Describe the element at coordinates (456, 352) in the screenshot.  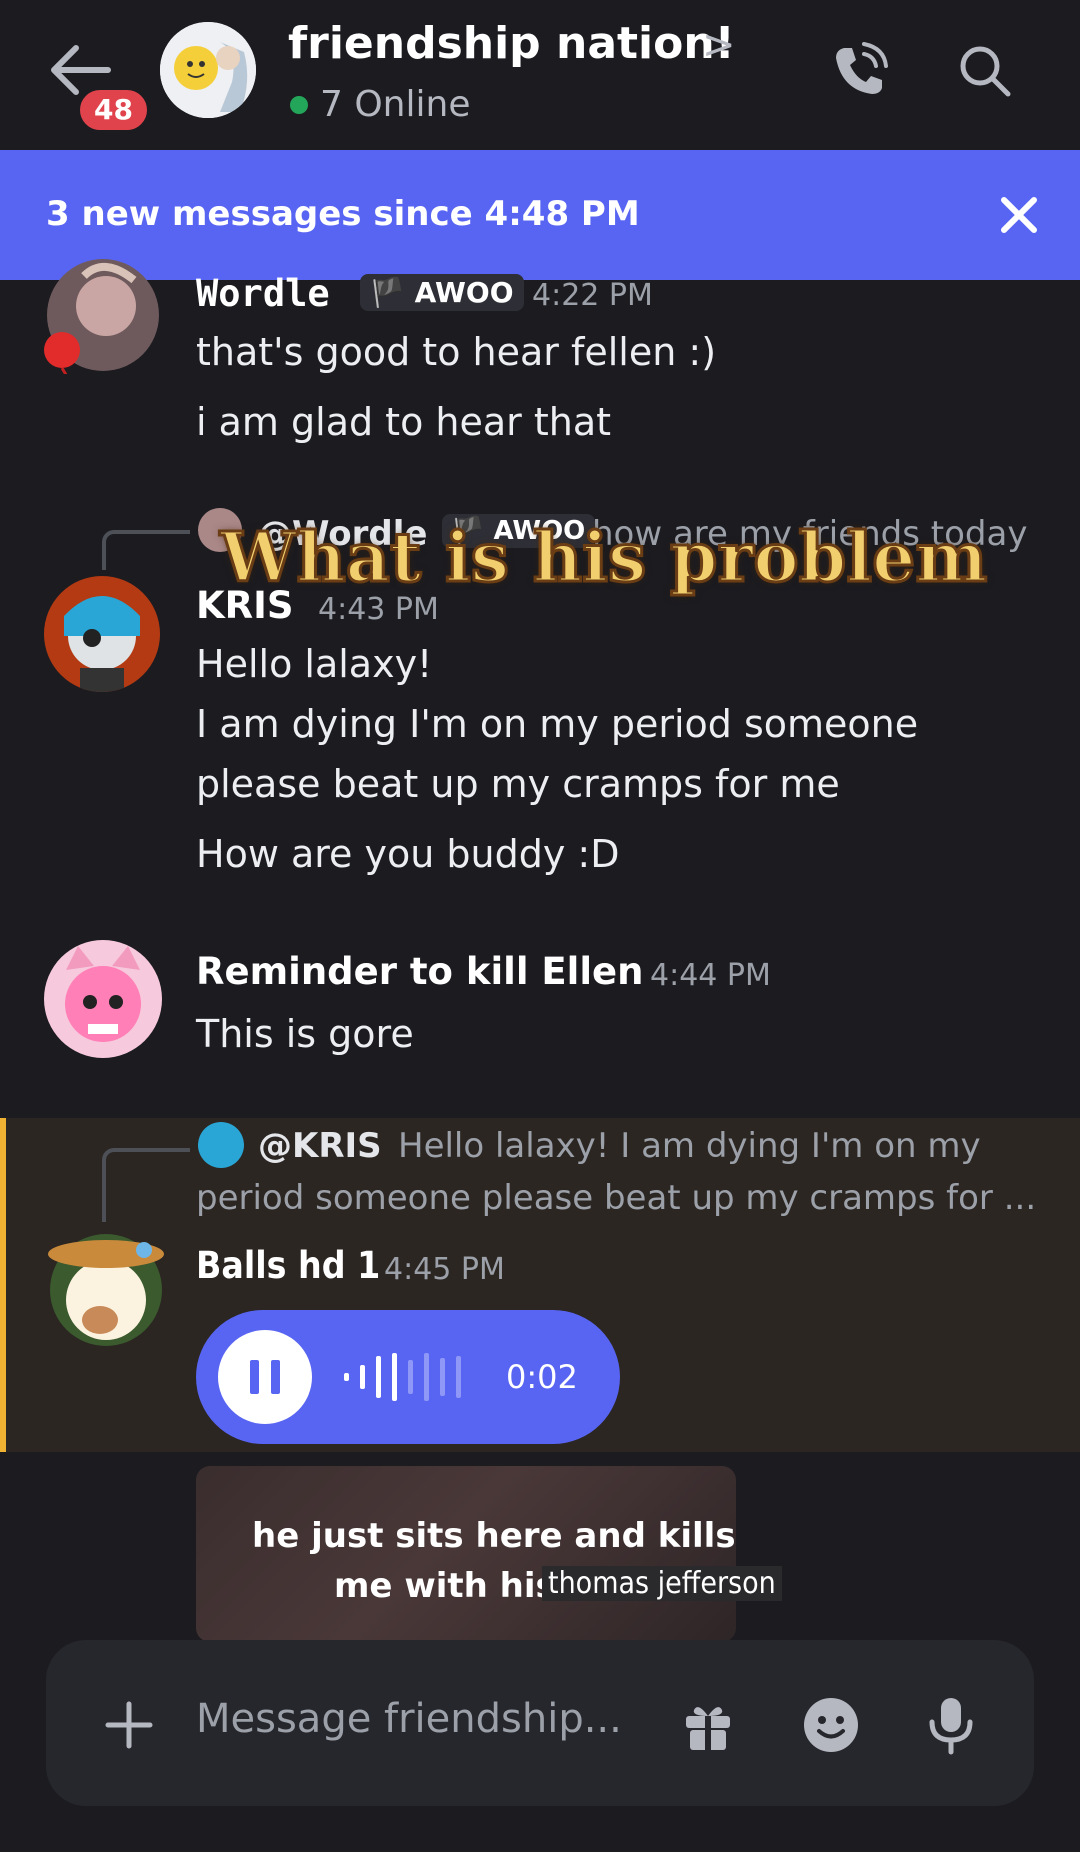
I see `message-line: that's good to hear fellen :)` at that location.